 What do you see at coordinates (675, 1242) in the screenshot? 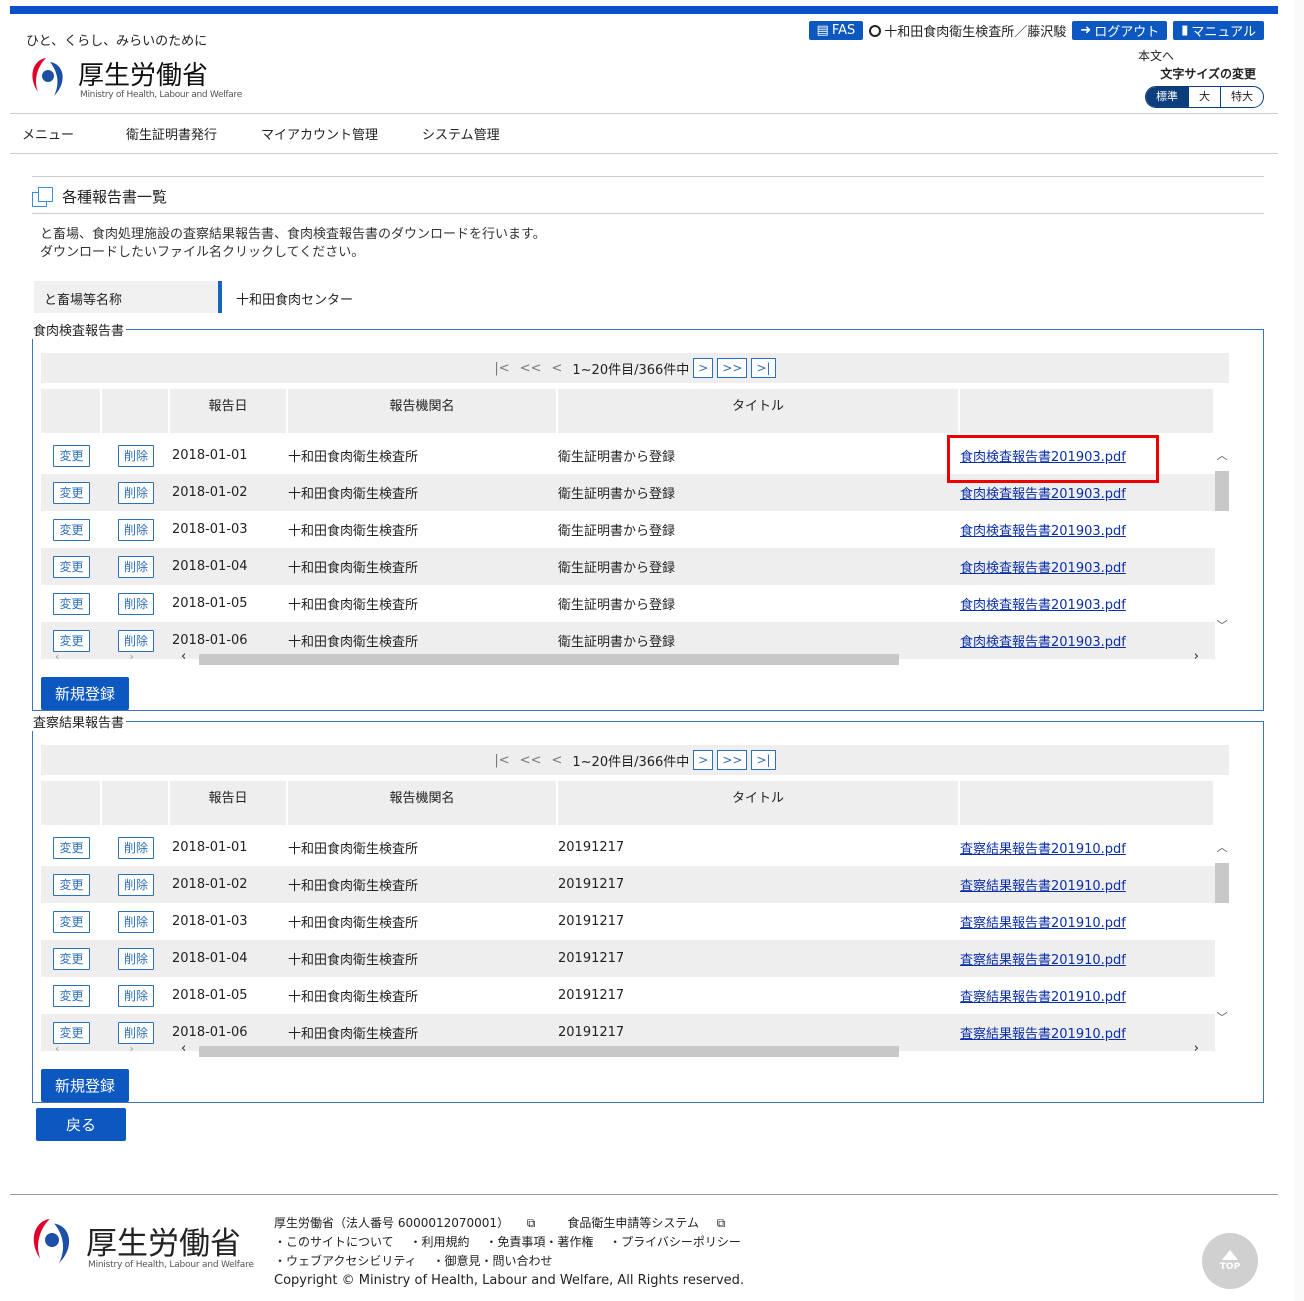
I see `footer-link-privacy: ・プライバシーポリシー` at bounding box center [675, 1242].